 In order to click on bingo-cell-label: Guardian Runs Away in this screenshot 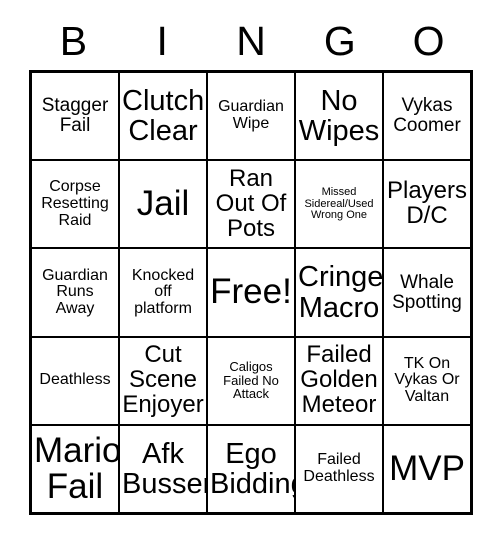, I will do `click(75, 291)`.